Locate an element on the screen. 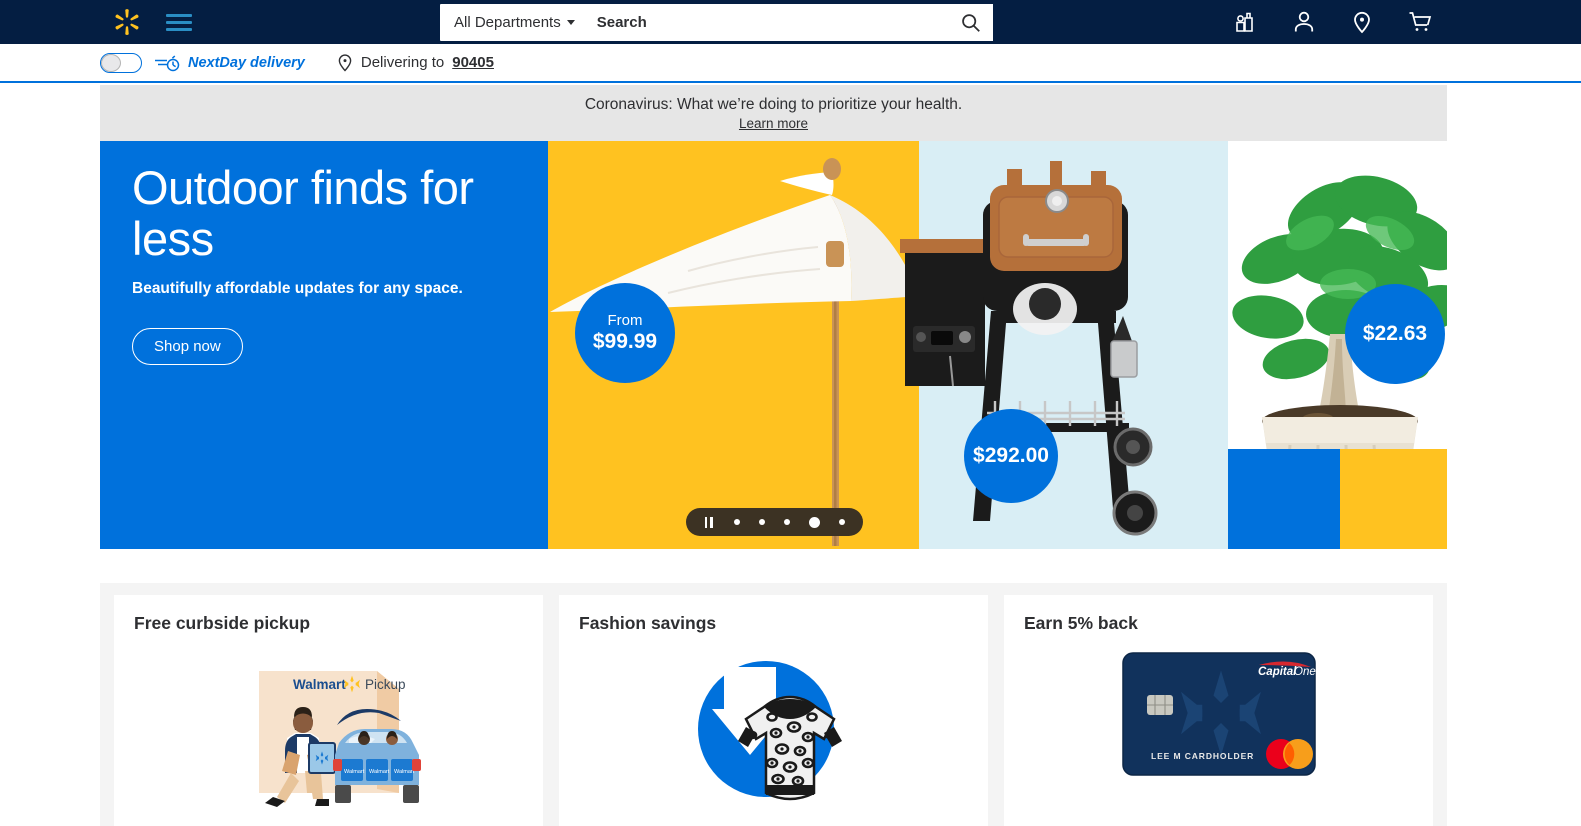 Image resolution: width=1581 pixels, height=826 pixels. hero-blue-block is located at coordinates (1284, 499).